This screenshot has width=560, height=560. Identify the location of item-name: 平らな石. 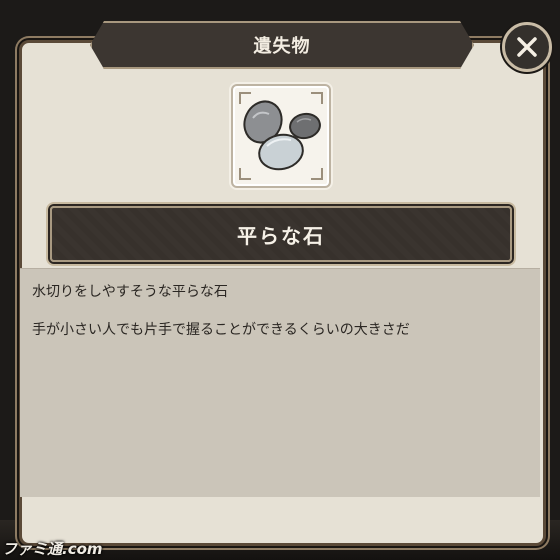
(281, 235).